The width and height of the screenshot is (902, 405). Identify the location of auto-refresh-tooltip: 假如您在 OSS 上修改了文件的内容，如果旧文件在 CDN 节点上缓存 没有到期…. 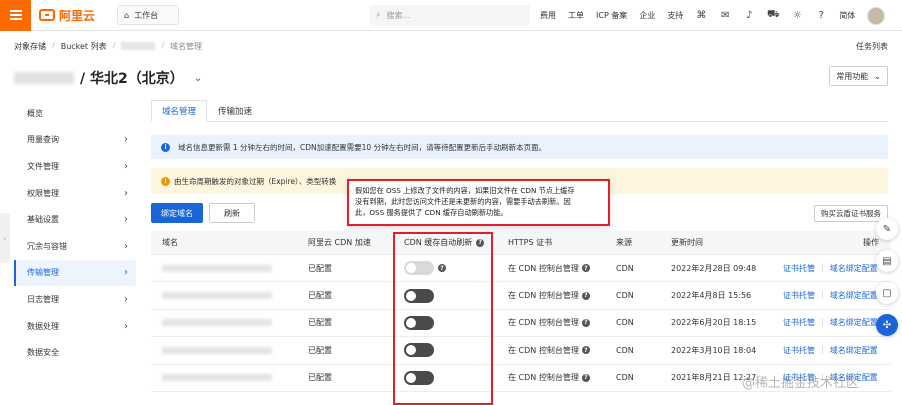
(478, 202).